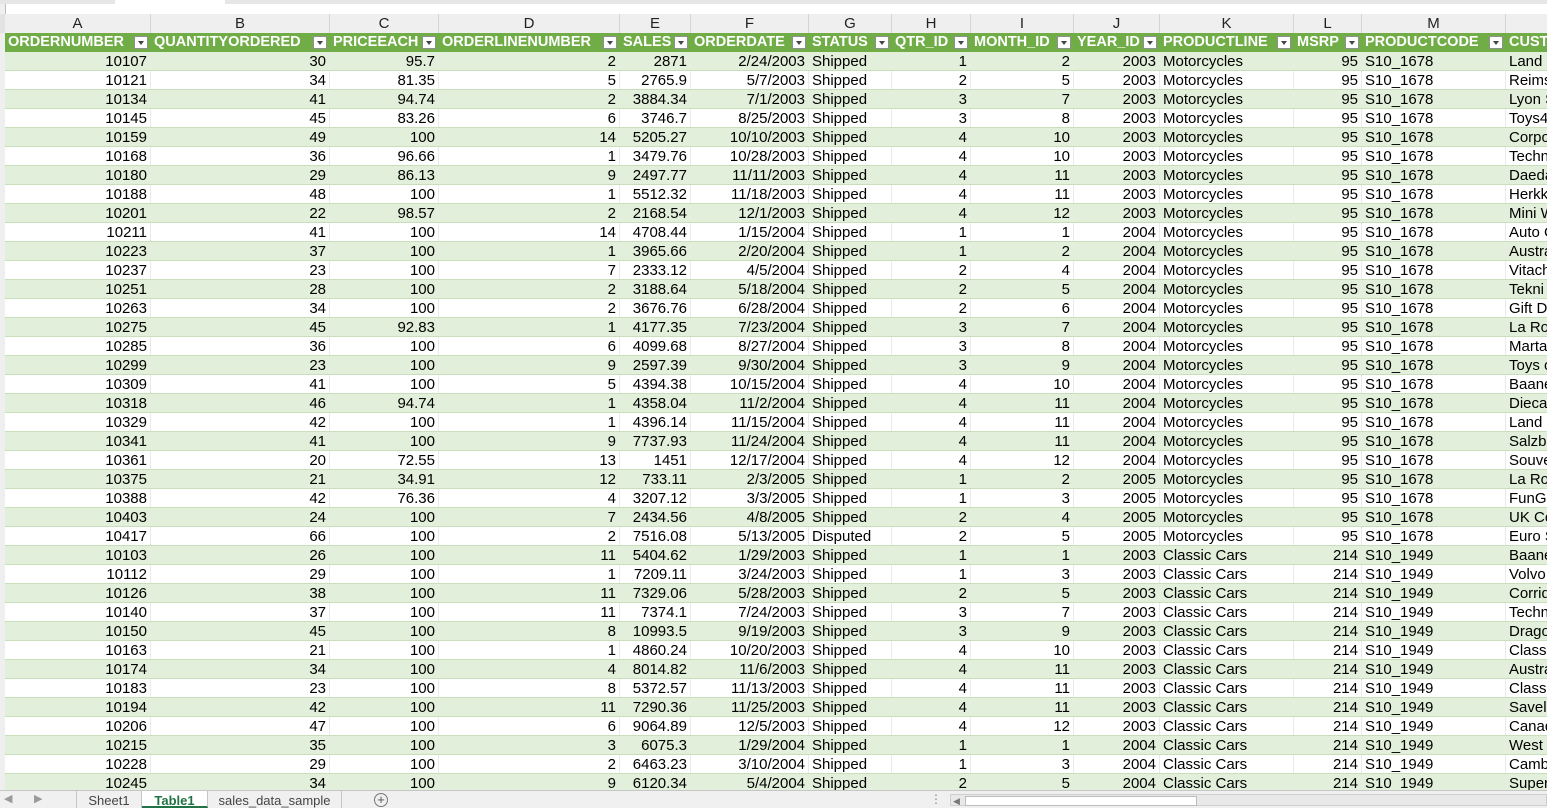 The image size is (1547, 810). What do you see at coordinates (655, 99) in the screenshot?
I see `cell-sales: 3884.34` at bounding box center [655, 99].